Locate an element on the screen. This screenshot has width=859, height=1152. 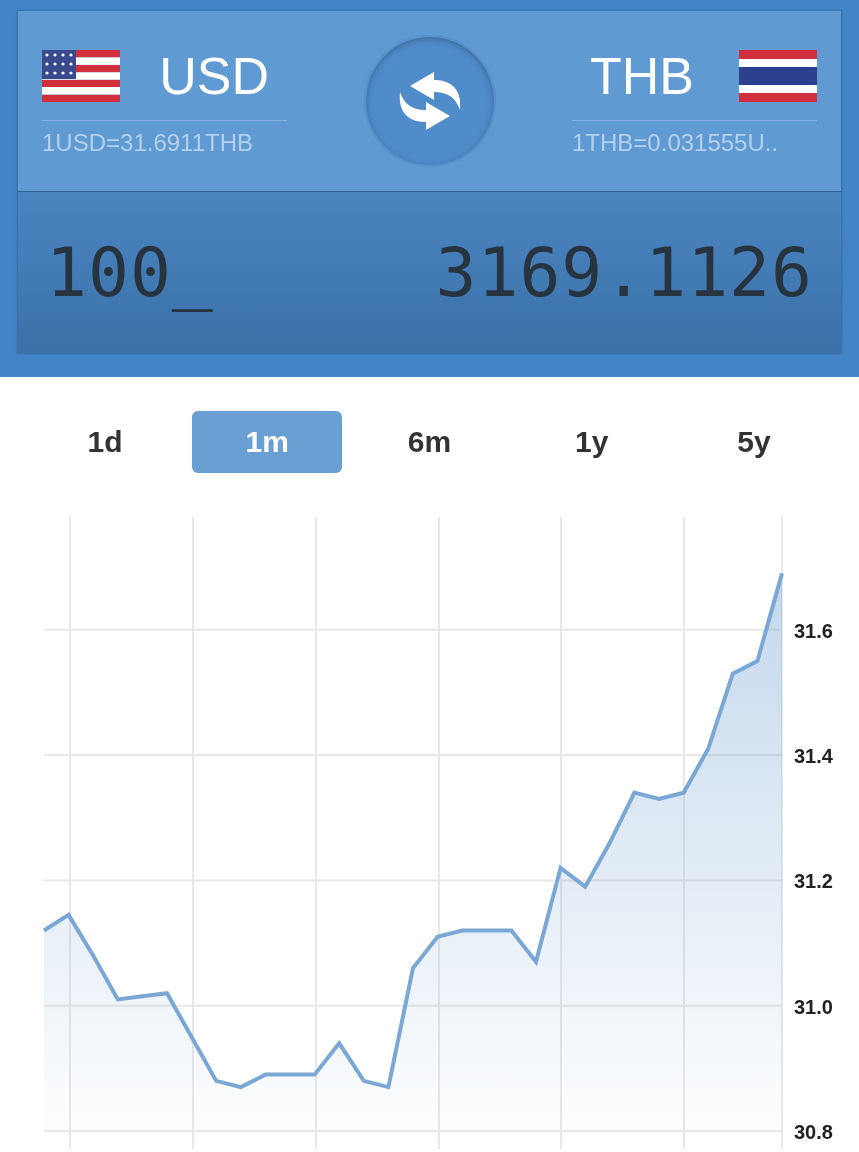
axis-label: 31.4 is located at coordinates (813, 756).